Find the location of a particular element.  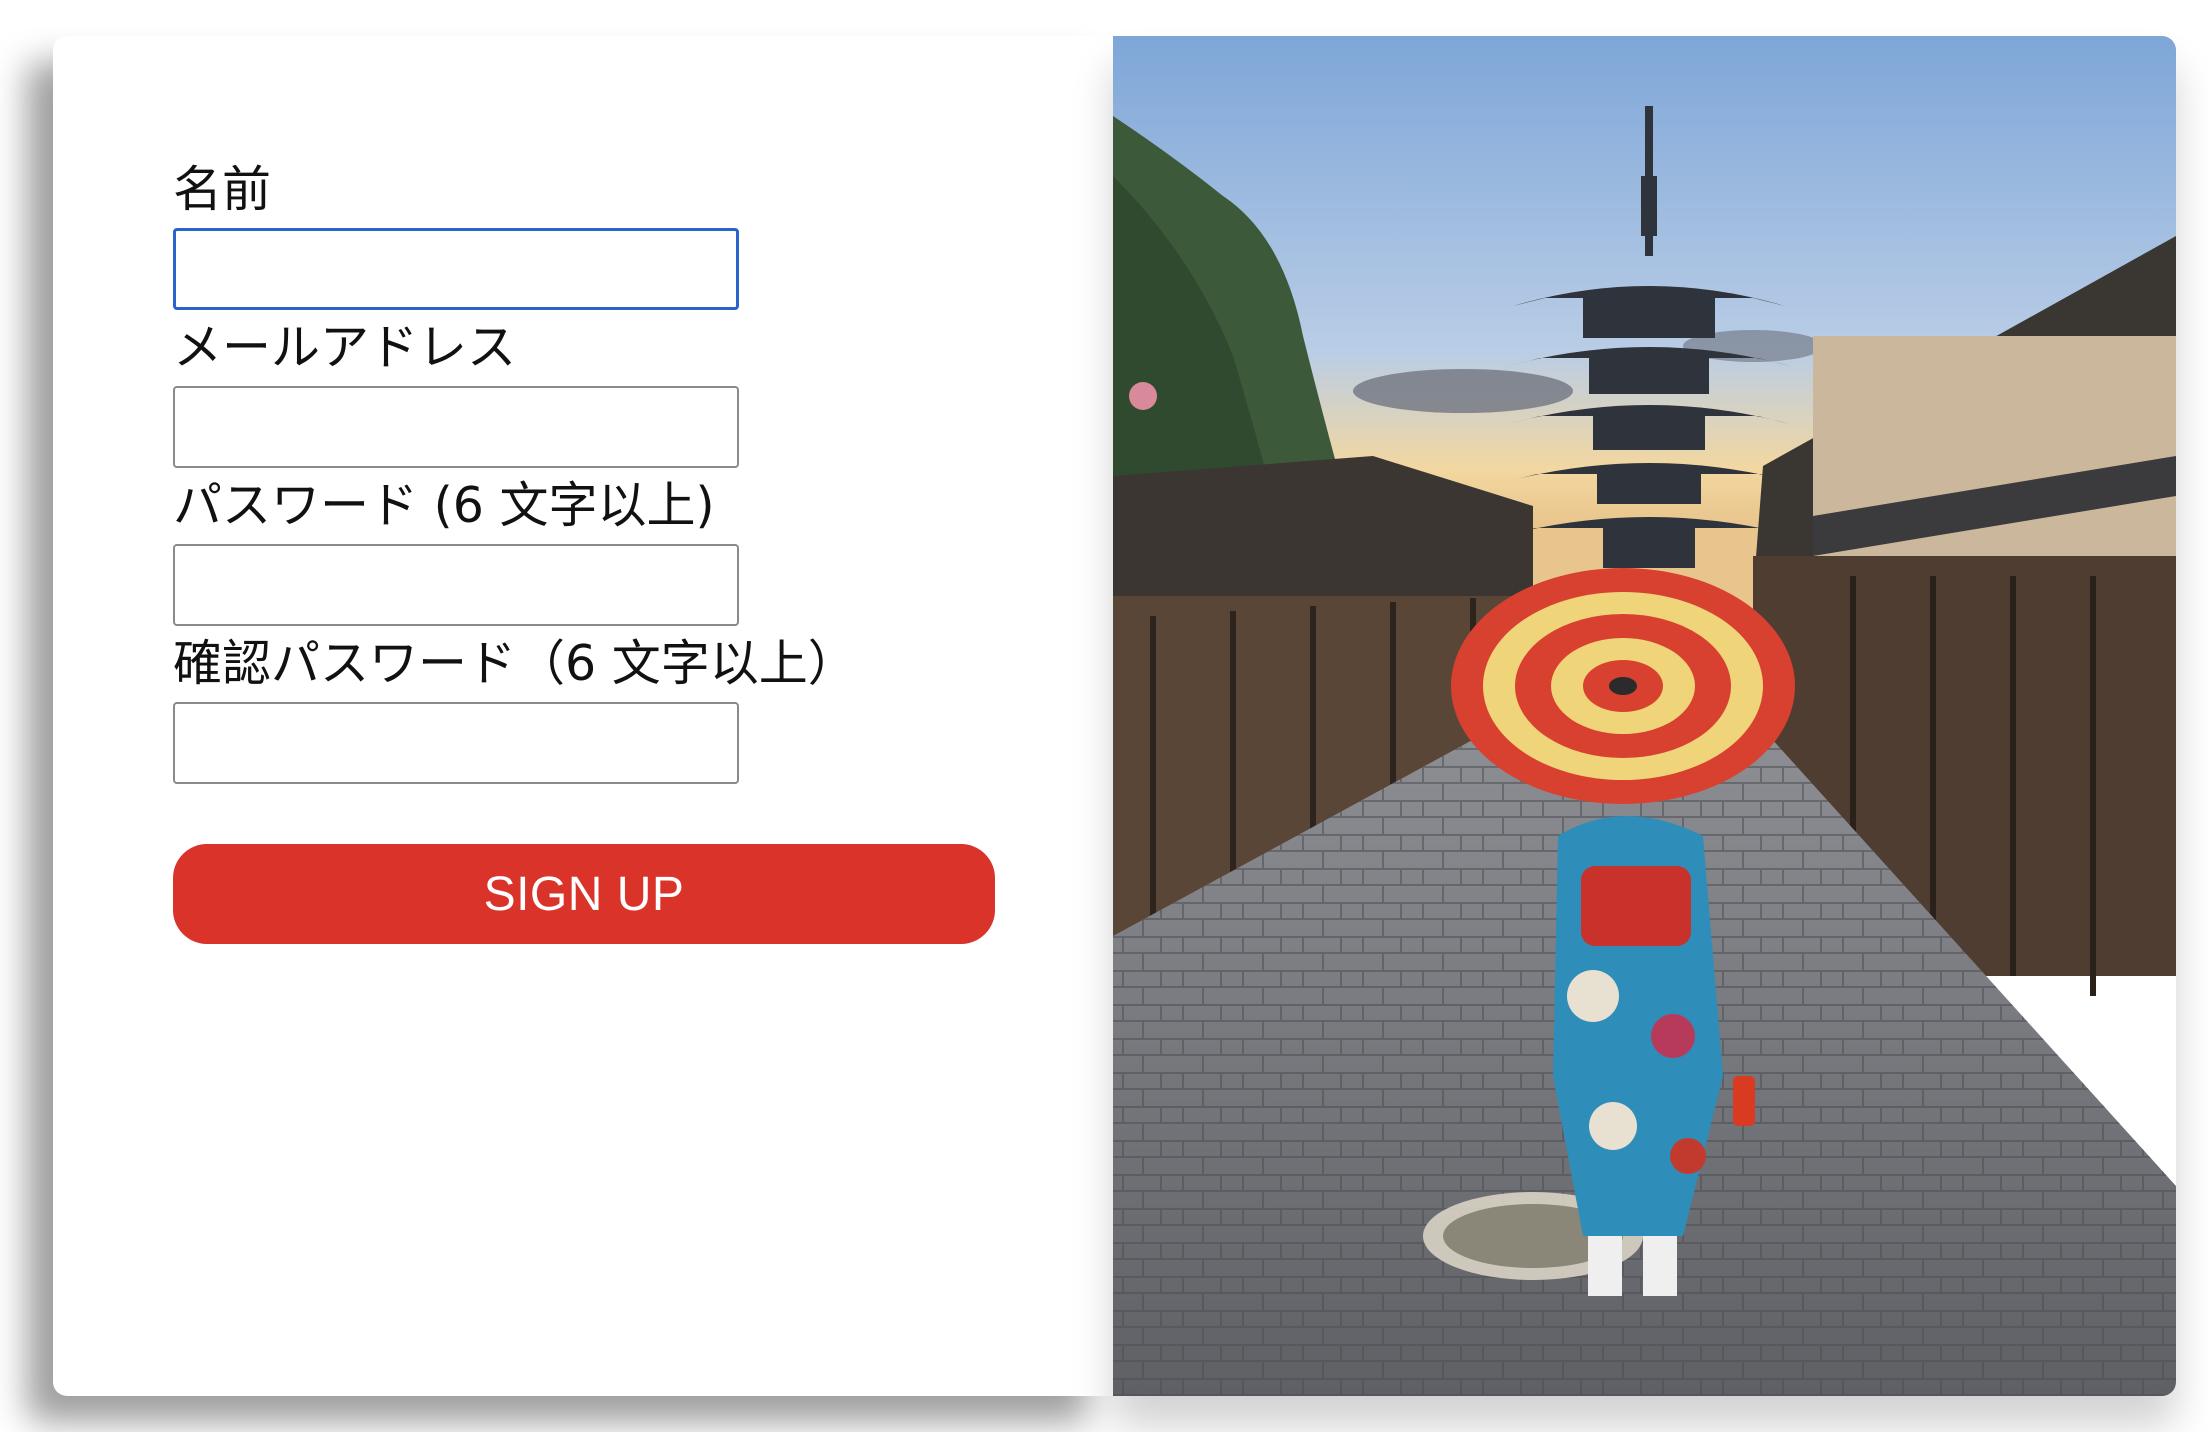

confirm-password-label: 確認パスワード（6 文字以上） is located at coordinates (515, 663).